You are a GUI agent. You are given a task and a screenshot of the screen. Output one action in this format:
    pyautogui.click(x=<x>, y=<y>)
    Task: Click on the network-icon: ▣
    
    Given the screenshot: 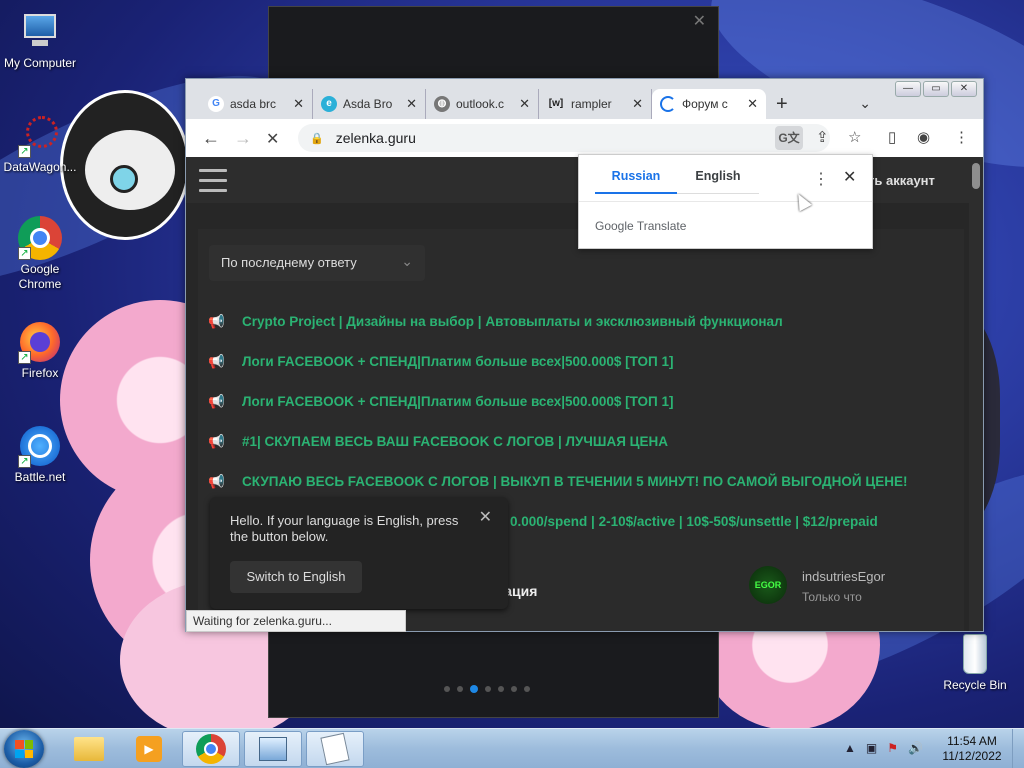 What is the action you would take?
    pyautogui.click(x=871, y=748)
    